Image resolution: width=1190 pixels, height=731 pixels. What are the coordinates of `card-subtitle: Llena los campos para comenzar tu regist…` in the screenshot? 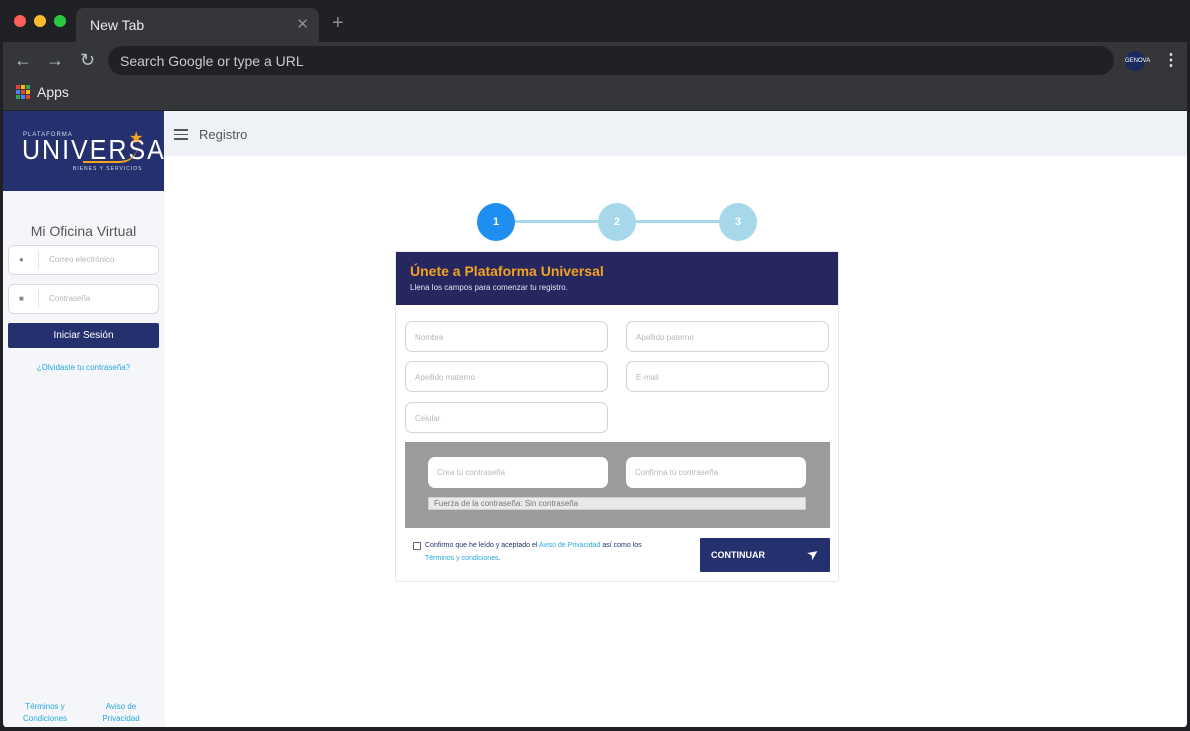 It's located at (489, 287).